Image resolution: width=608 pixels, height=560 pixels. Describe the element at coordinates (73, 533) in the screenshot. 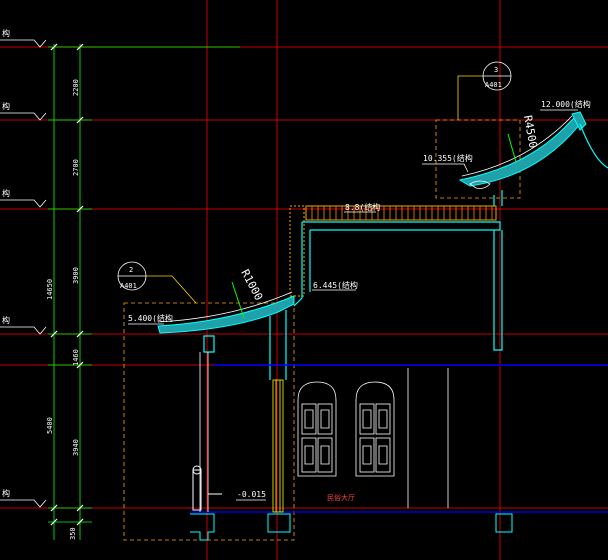

I see `dimension-text: 350` at that location.